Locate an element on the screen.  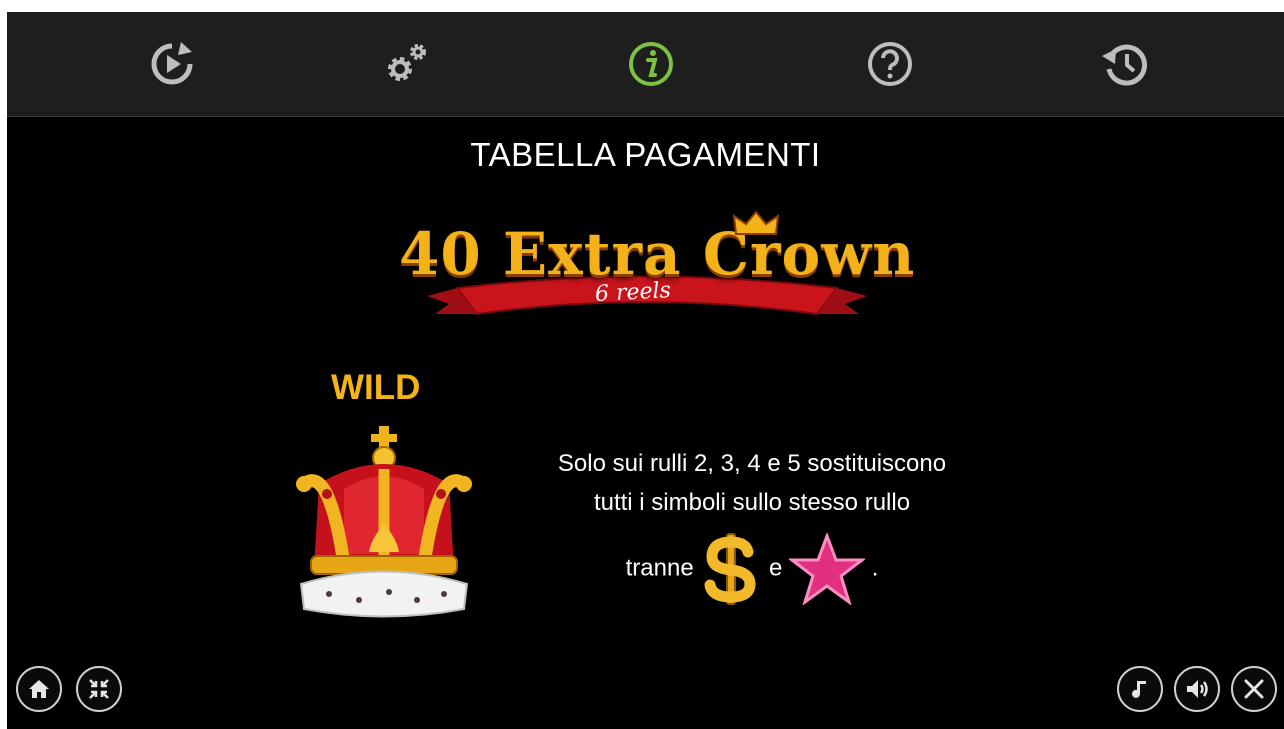
description-line-1: Solo sui rulli 2, 3, 4 e 5 sostituiscono is located at coordinates (752, 463).